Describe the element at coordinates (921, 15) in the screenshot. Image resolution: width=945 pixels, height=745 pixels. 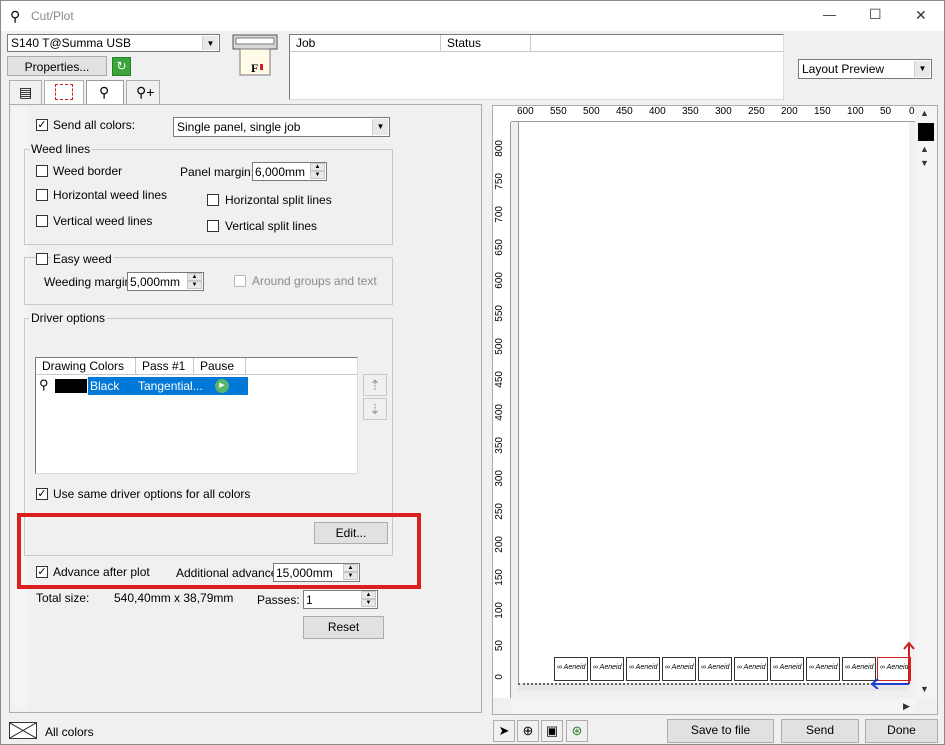
I see `close-button: ✕` at that location.